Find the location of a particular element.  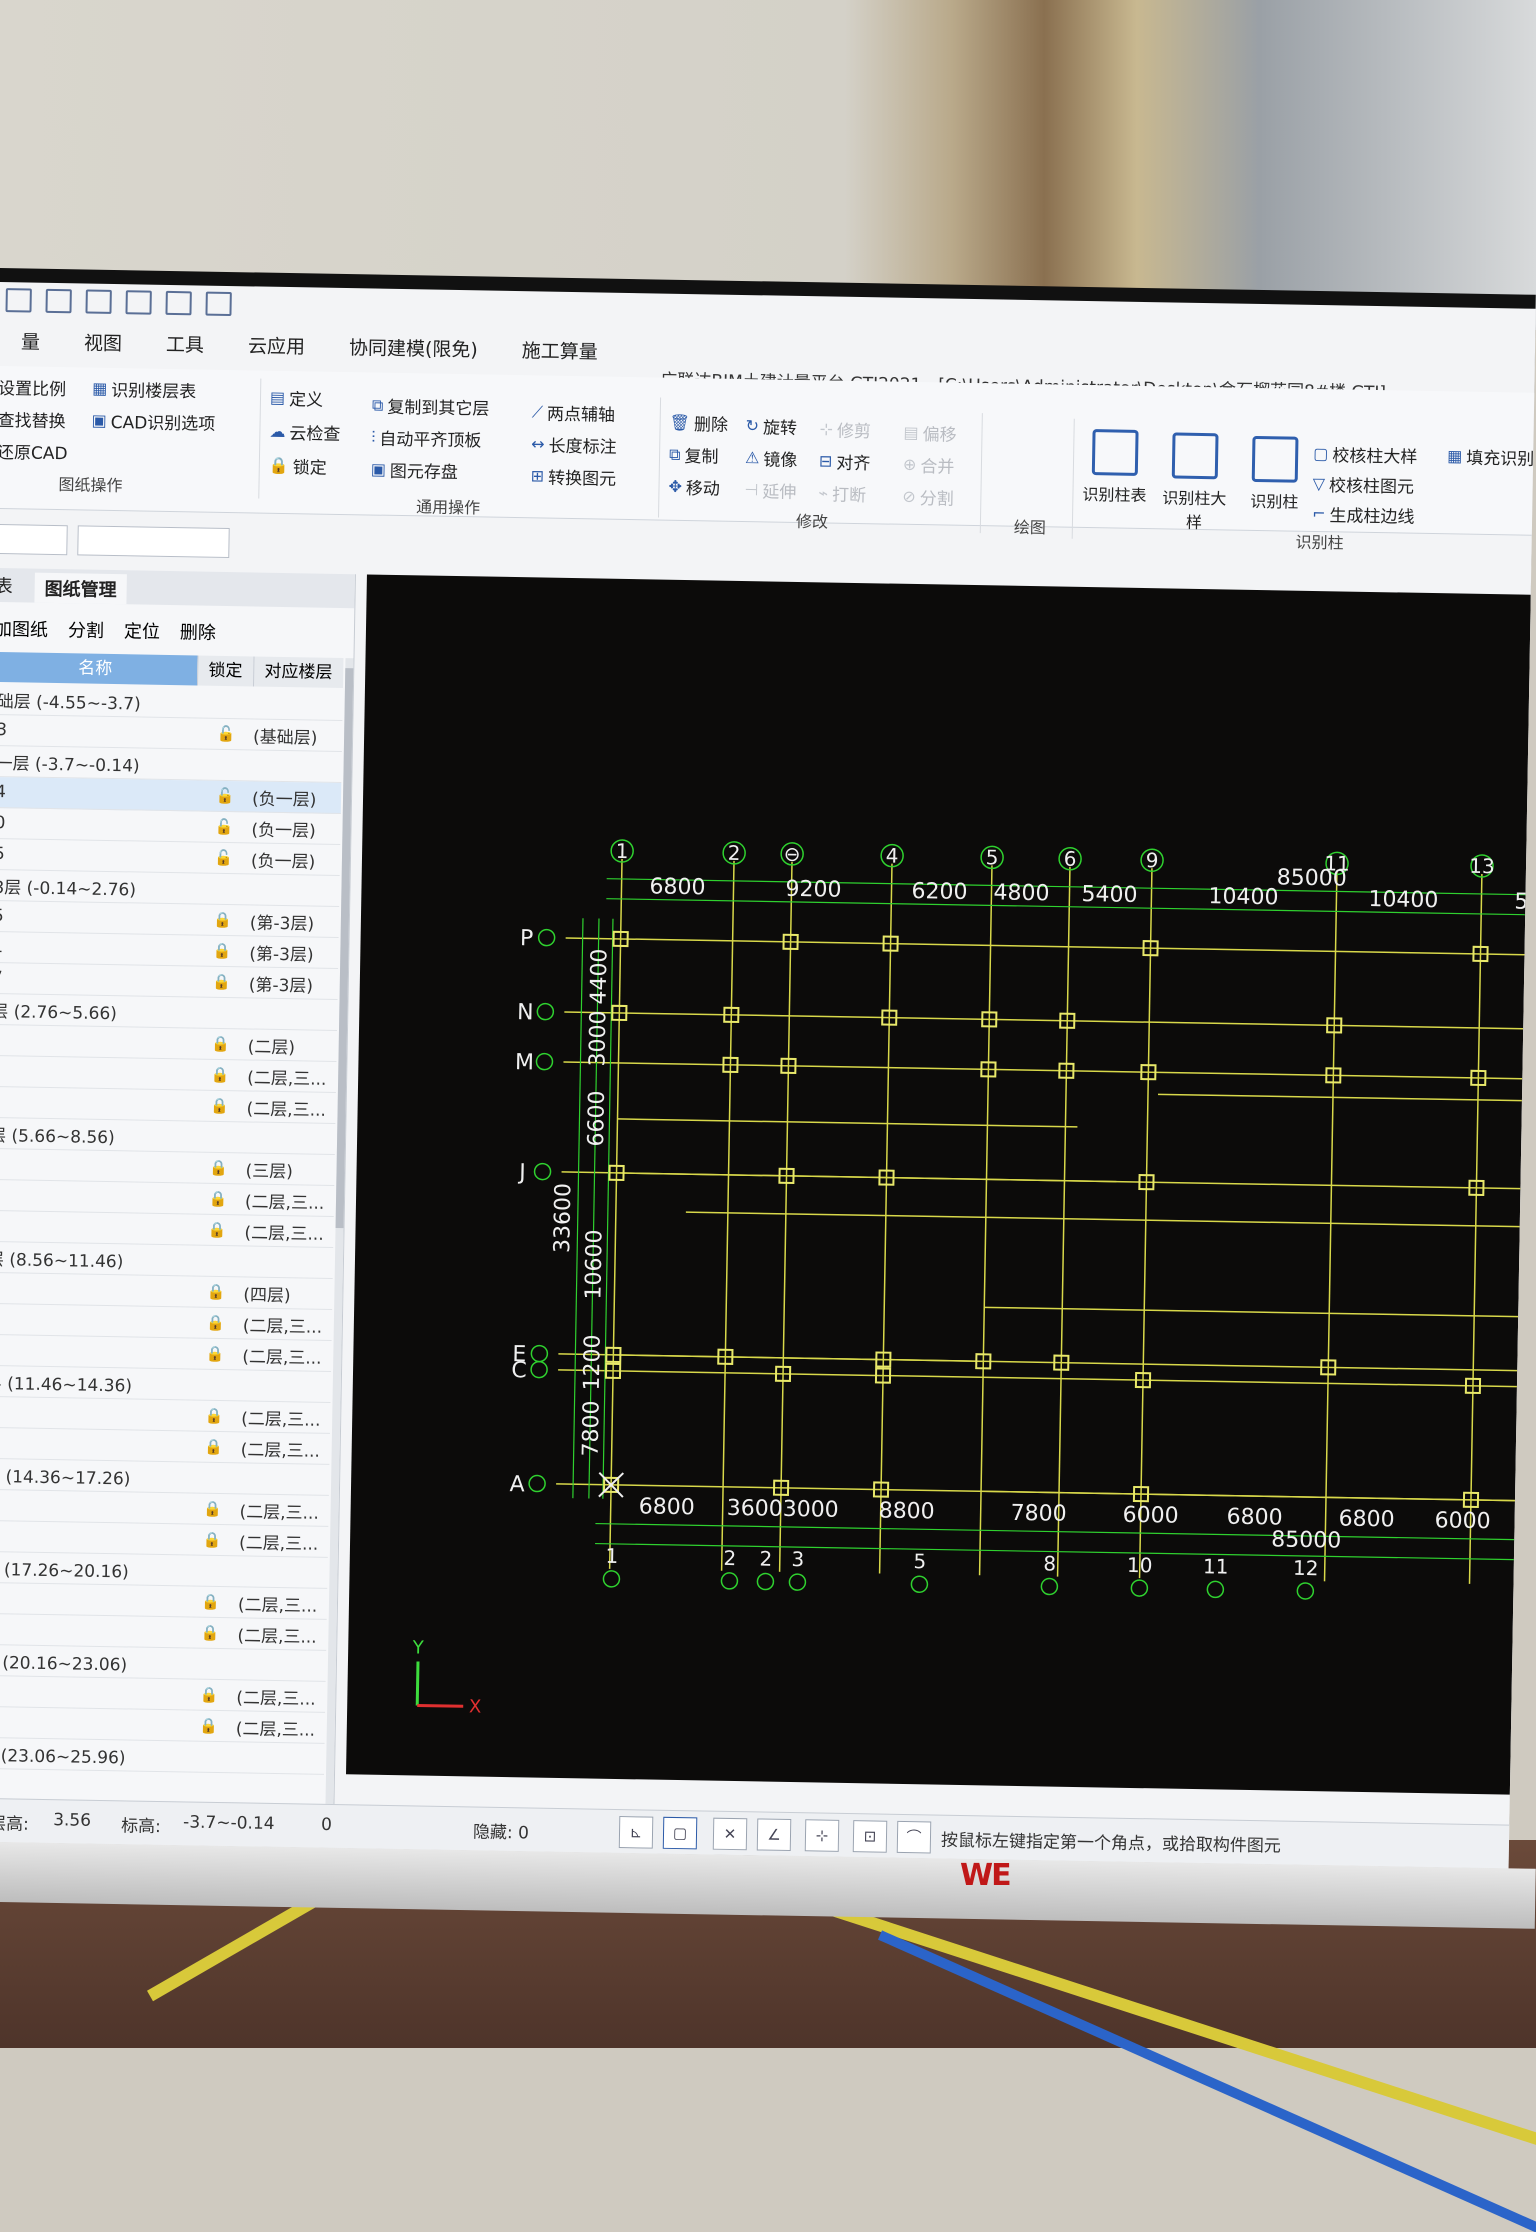

restore-cad-button: 还原CAD is located at coordinates (34, 451).